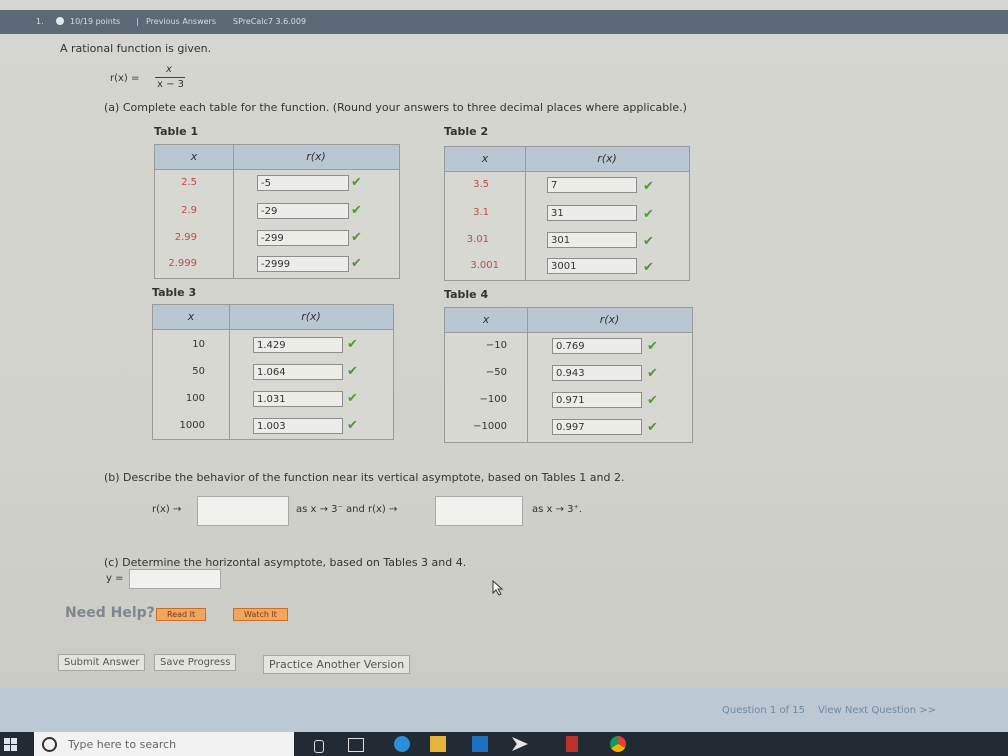  I want to click on table4-x-0: −10, so click(496, 345).